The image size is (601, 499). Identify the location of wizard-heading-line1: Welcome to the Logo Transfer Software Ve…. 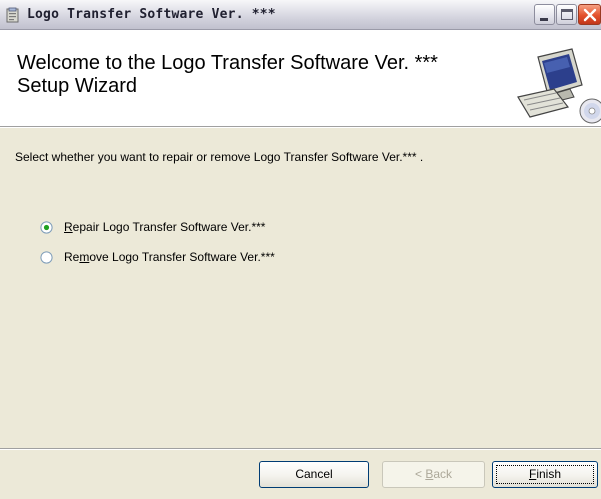
(227, 63).